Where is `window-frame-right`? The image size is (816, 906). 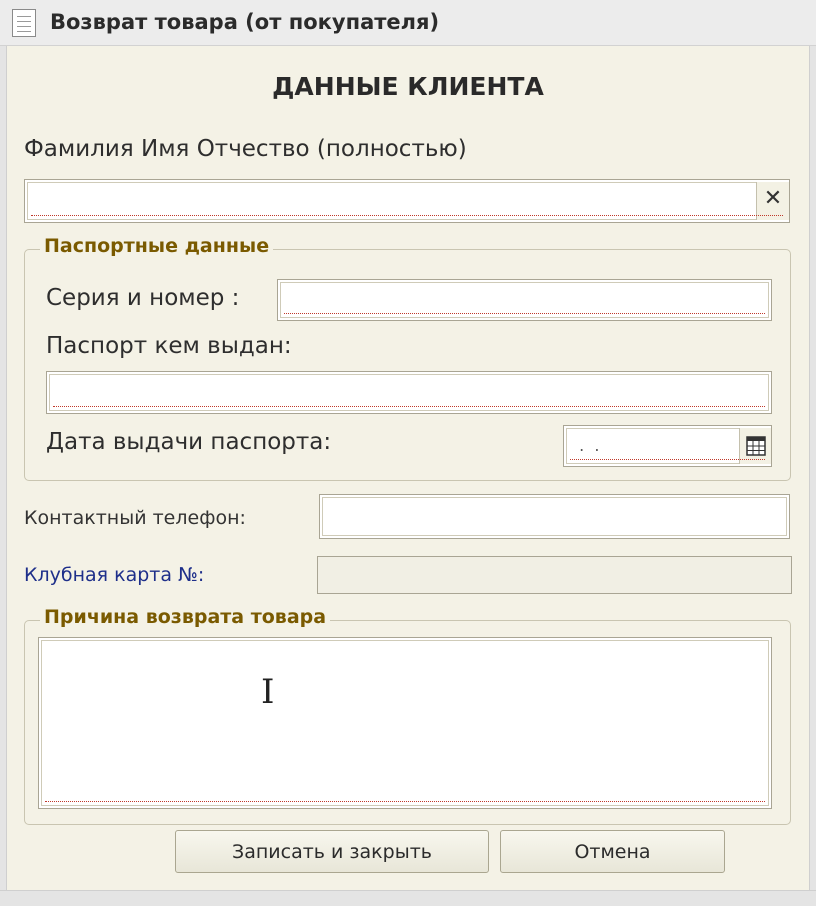
window-frame-right is located at coordinates (812, 476).